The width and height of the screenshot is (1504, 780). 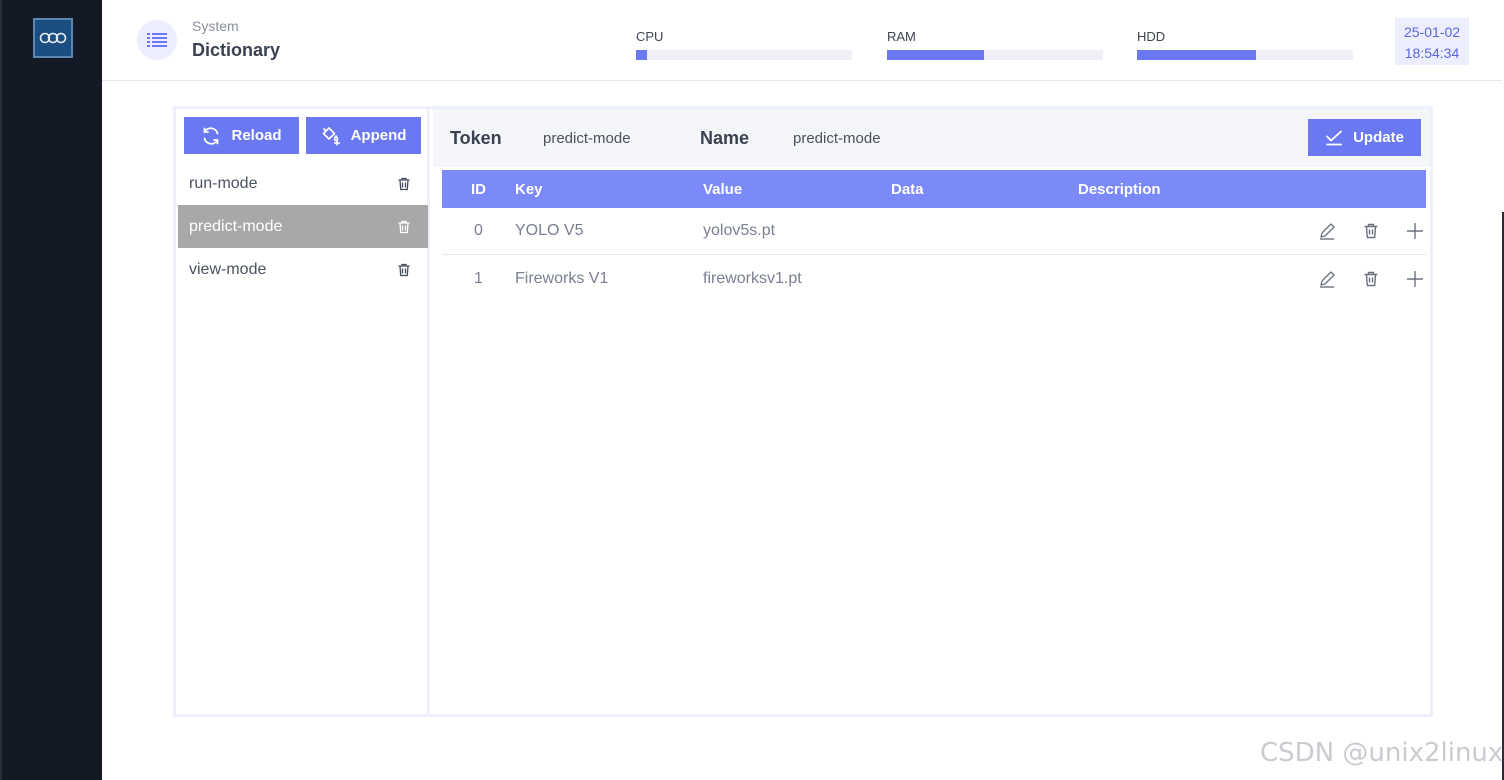 I want to click on clock-badge: 25-01-02 18:54:34, so click(x=1432, y=41).